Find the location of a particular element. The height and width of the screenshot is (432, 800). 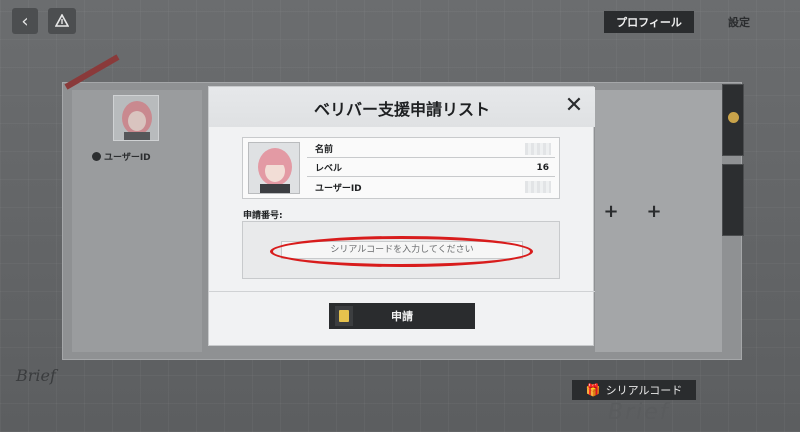

back-button: ‹ is located at coordinates (25, 21).